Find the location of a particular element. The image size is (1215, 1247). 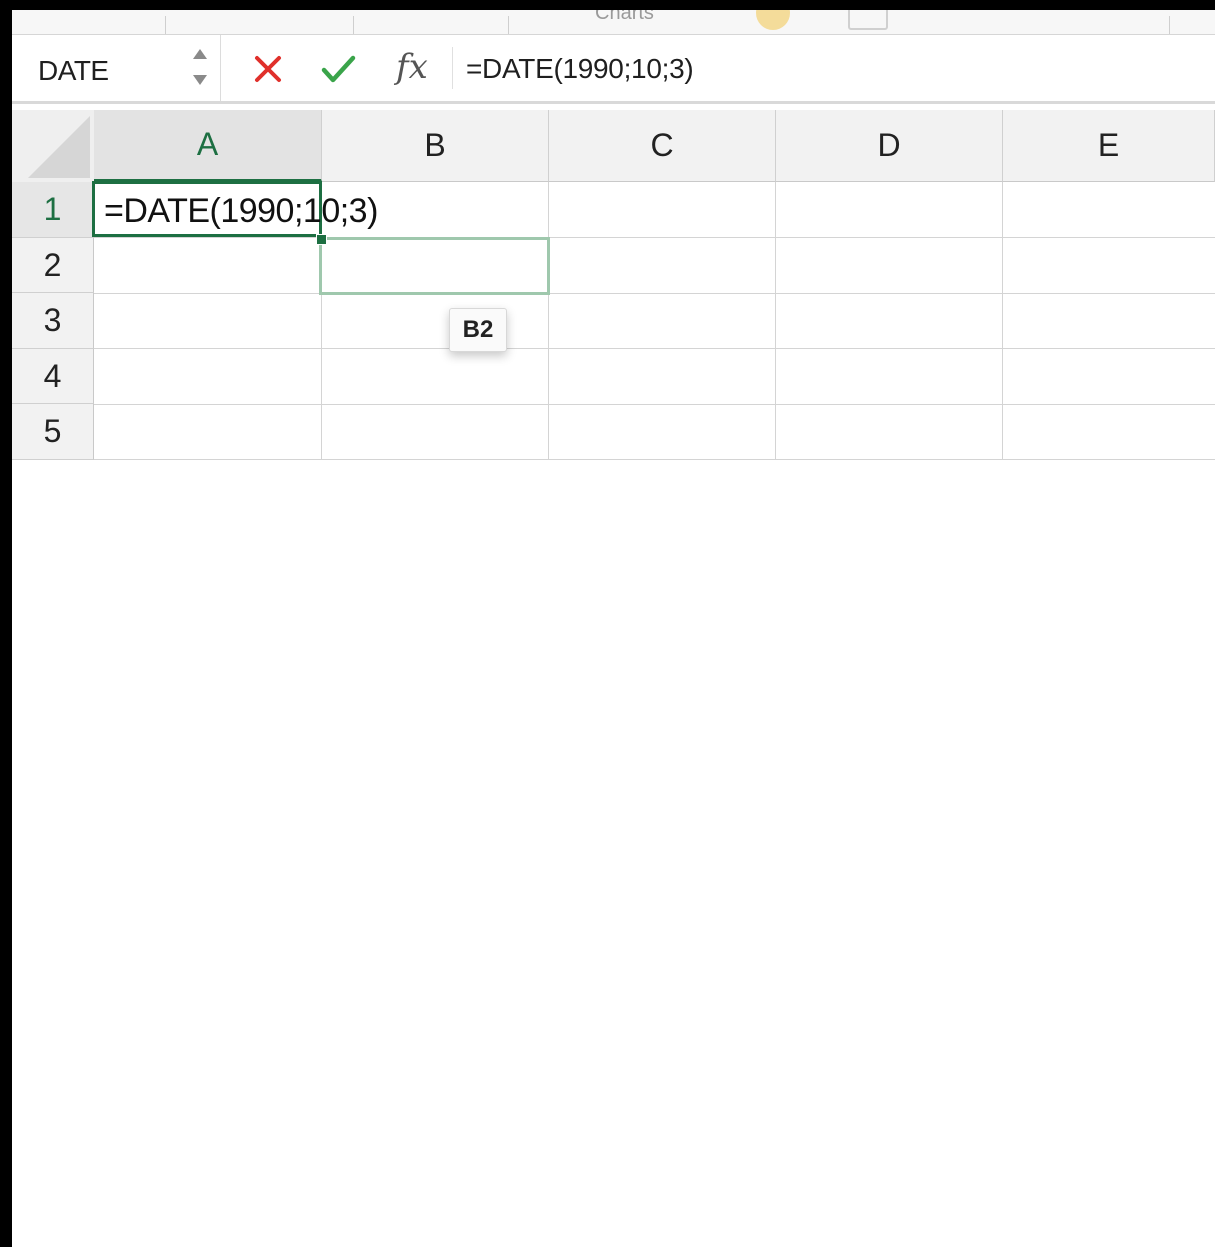

cancel-icon is located at coordinates (268, 69).